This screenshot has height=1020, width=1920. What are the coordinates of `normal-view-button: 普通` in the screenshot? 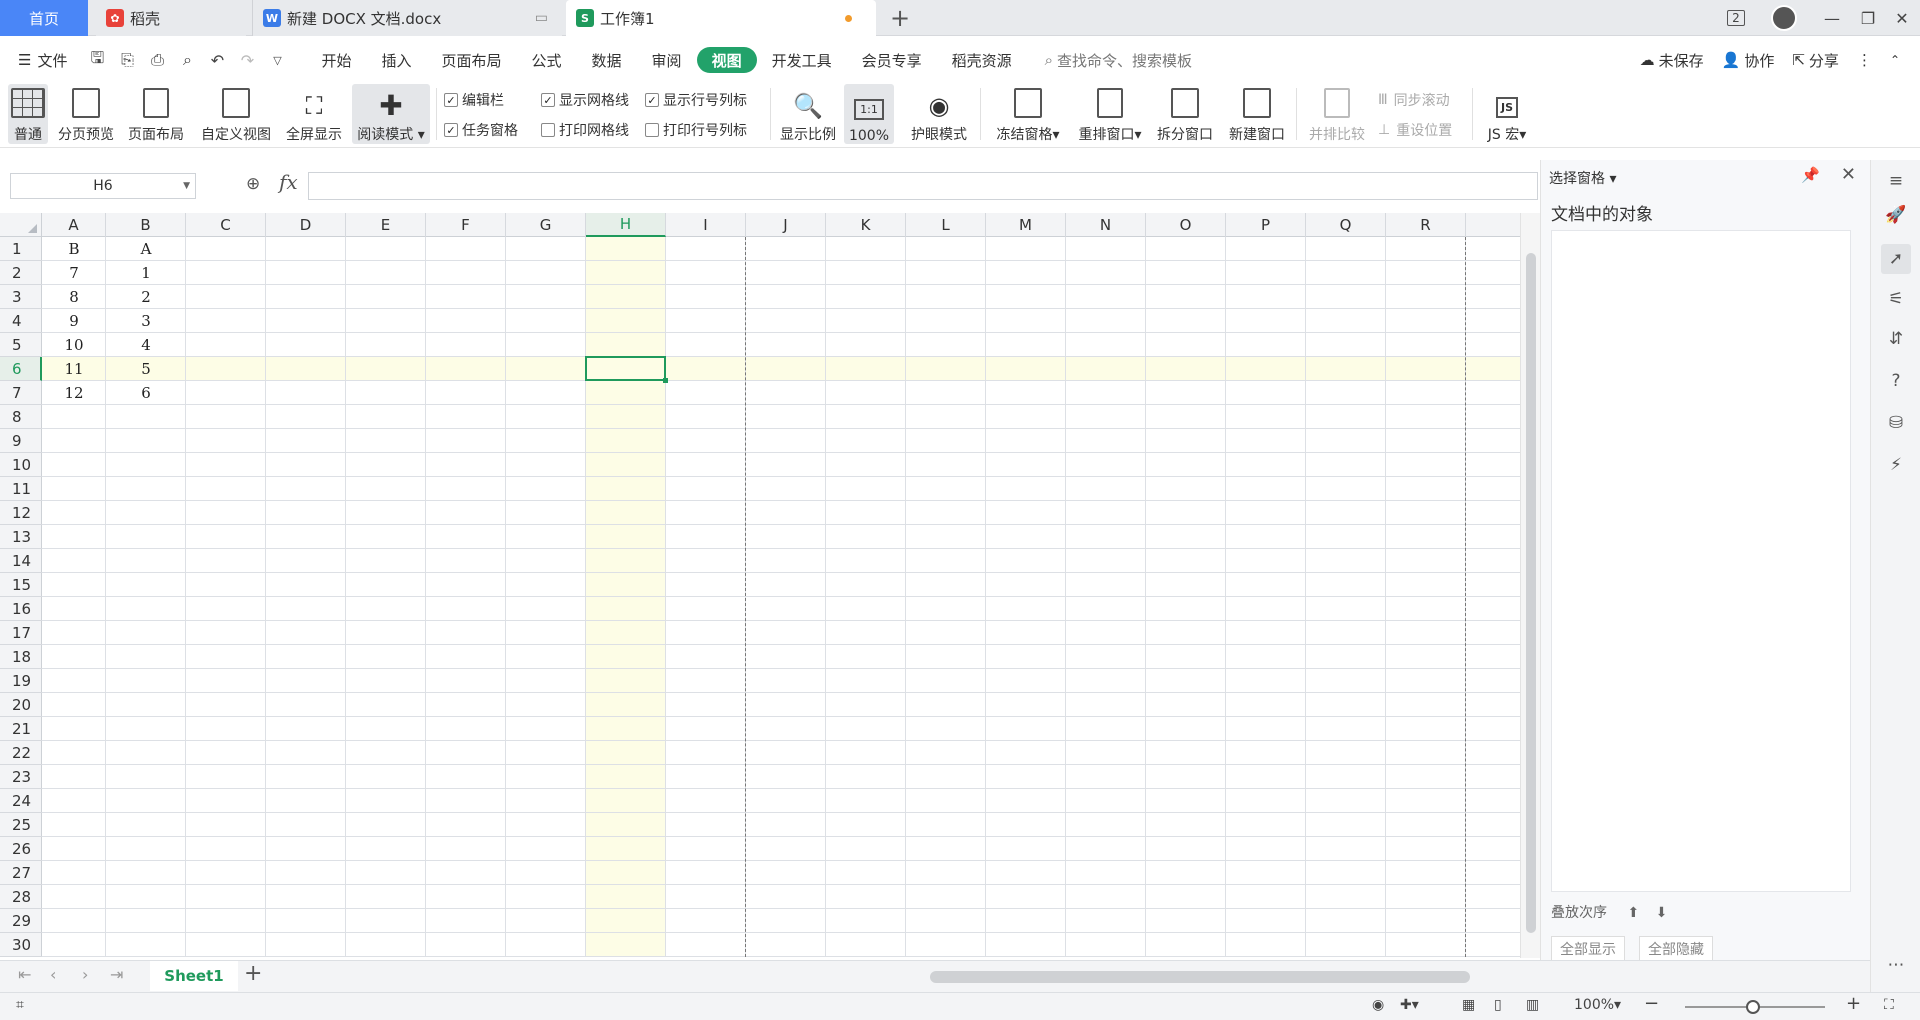 It's located at (28, 114).